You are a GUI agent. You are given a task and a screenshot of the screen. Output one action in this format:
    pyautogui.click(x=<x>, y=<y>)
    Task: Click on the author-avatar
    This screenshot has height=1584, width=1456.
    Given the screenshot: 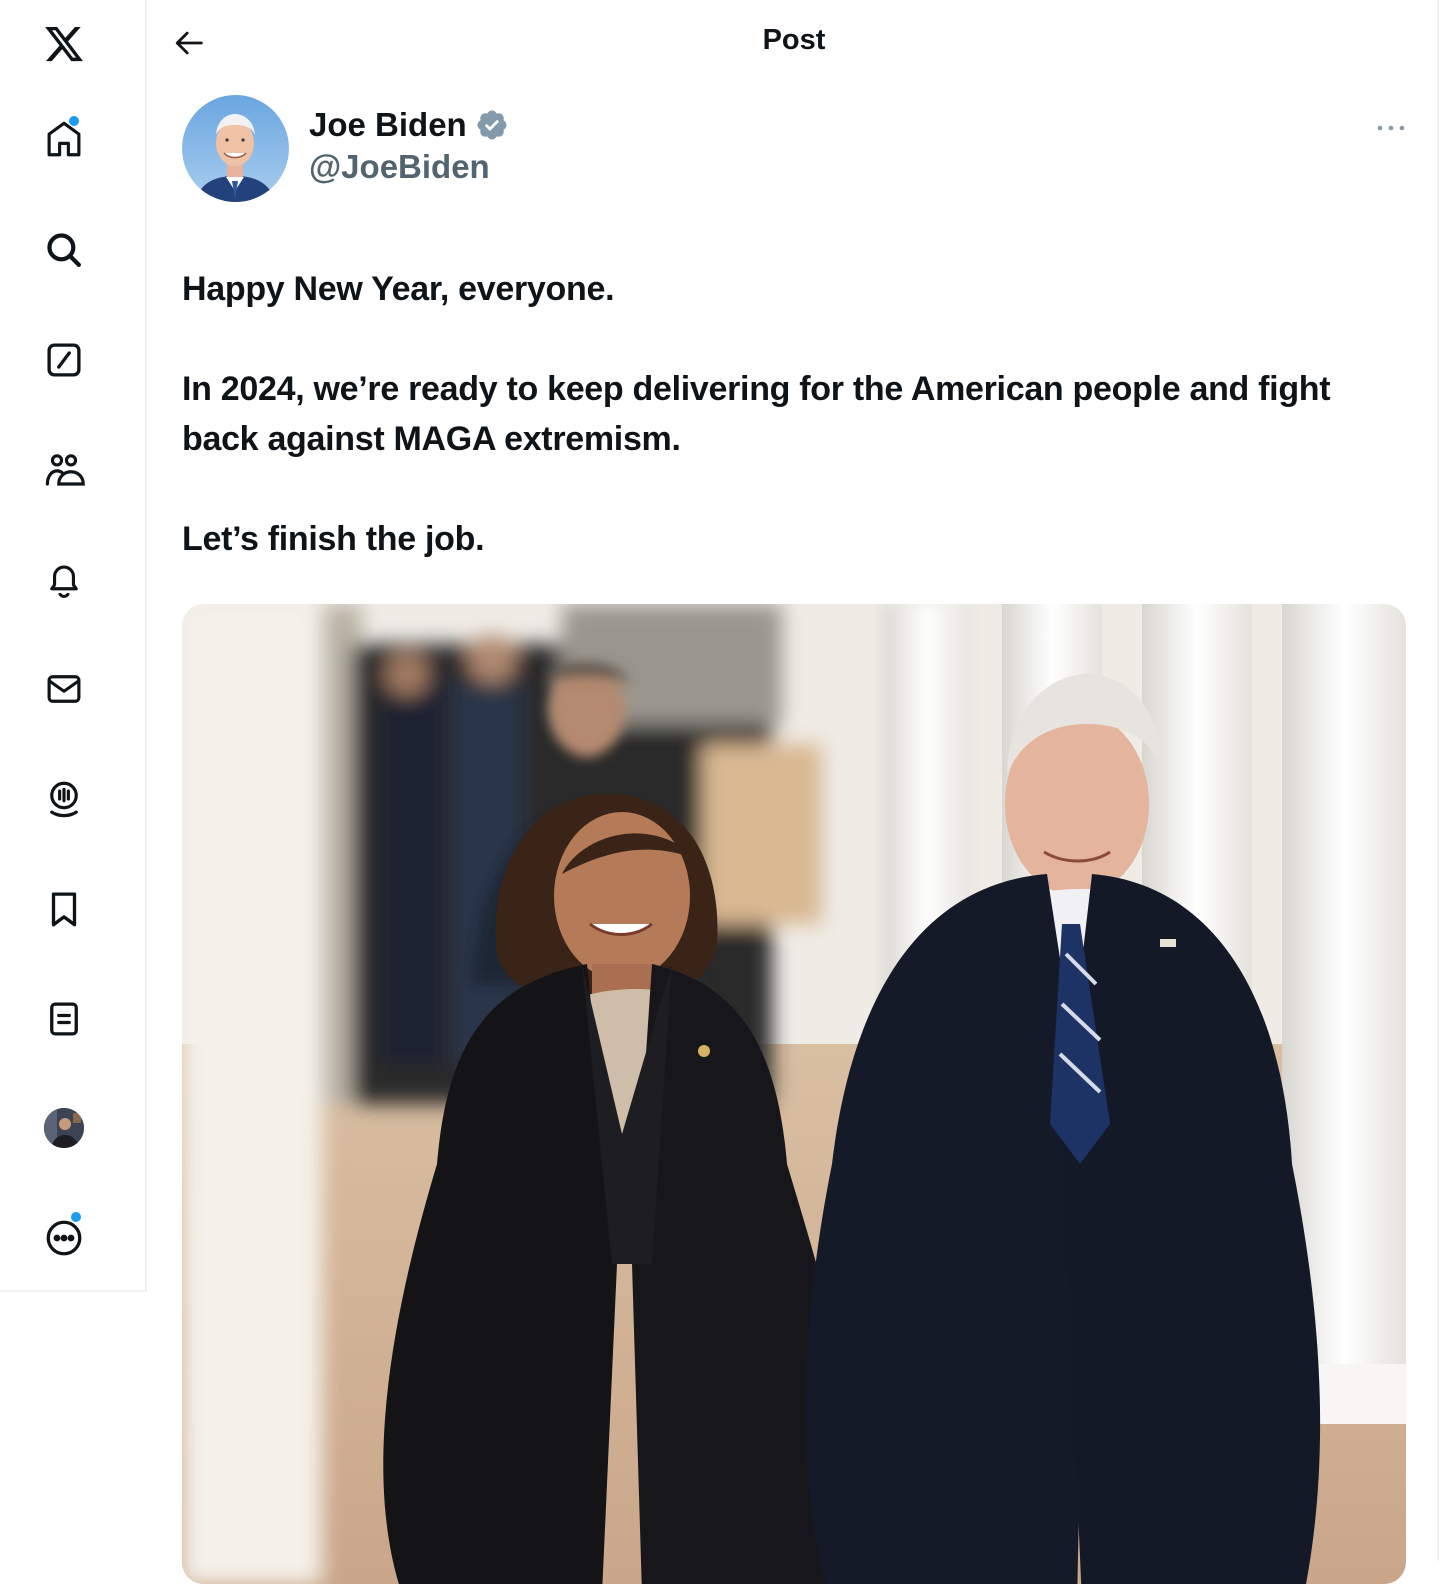 What is the action you would take?
    pyautogui.click(x=235, y=148)
    